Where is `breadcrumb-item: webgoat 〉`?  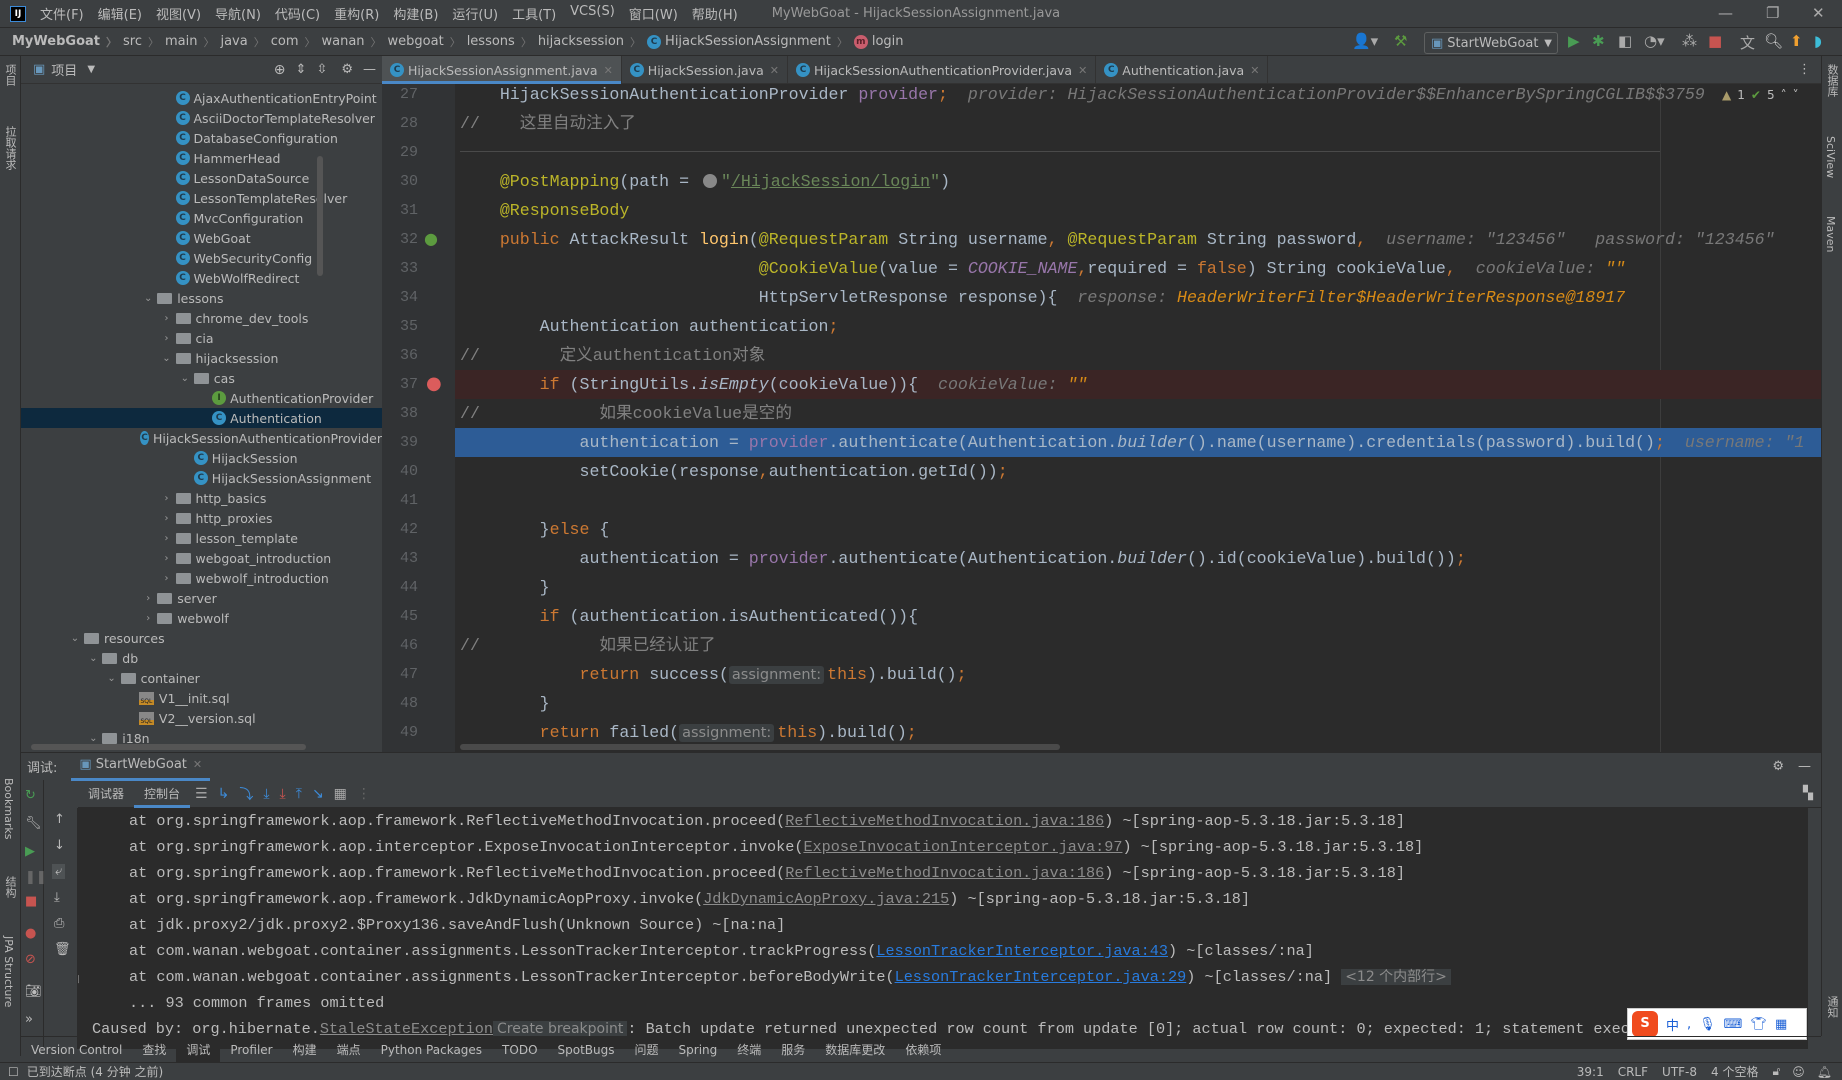
breadcrumb-item: webgoat 〉 is located at coordinates (427, 42).